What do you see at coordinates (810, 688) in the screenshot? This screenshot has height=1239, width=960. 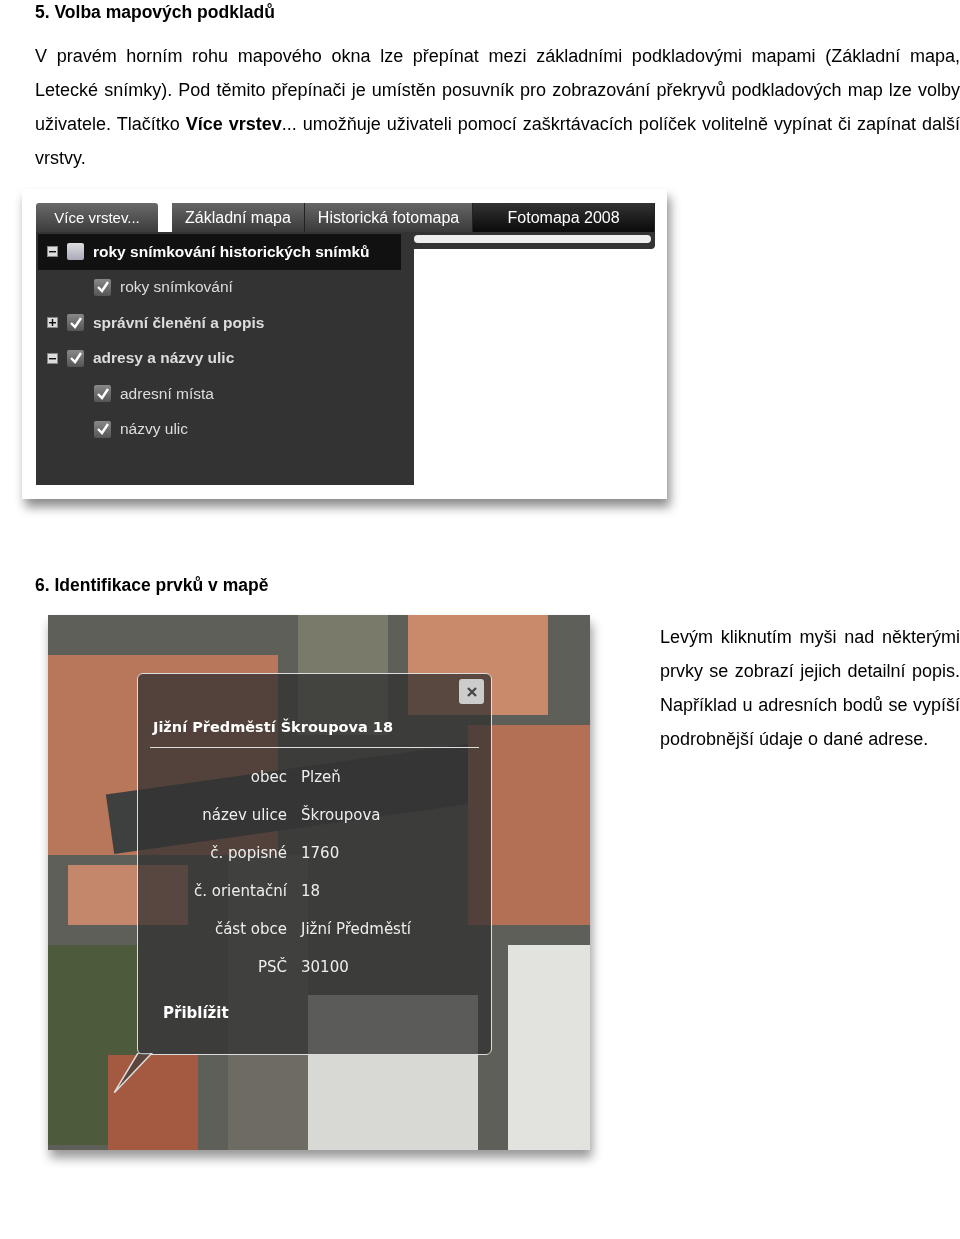 I see `paragraph: Levým kliknutím myši nad některými prvky se zobrazí jejich detailní popis. Například u adresních bodů se vypíší podrobnější údaje o dané adrese.` at bounding box center [810, 688].